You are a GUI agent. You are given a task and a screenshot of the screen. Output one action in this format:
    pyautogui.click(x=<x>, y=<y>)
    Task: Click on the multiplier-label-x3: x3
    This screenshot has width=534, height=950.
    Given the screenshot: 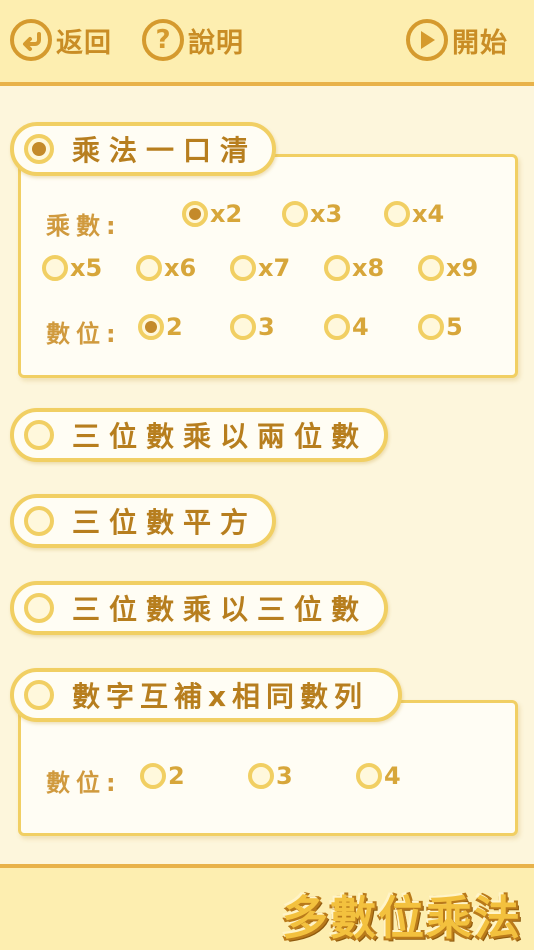 What is the action you would take?
    pyautogui.click(x=326, y=214)
    